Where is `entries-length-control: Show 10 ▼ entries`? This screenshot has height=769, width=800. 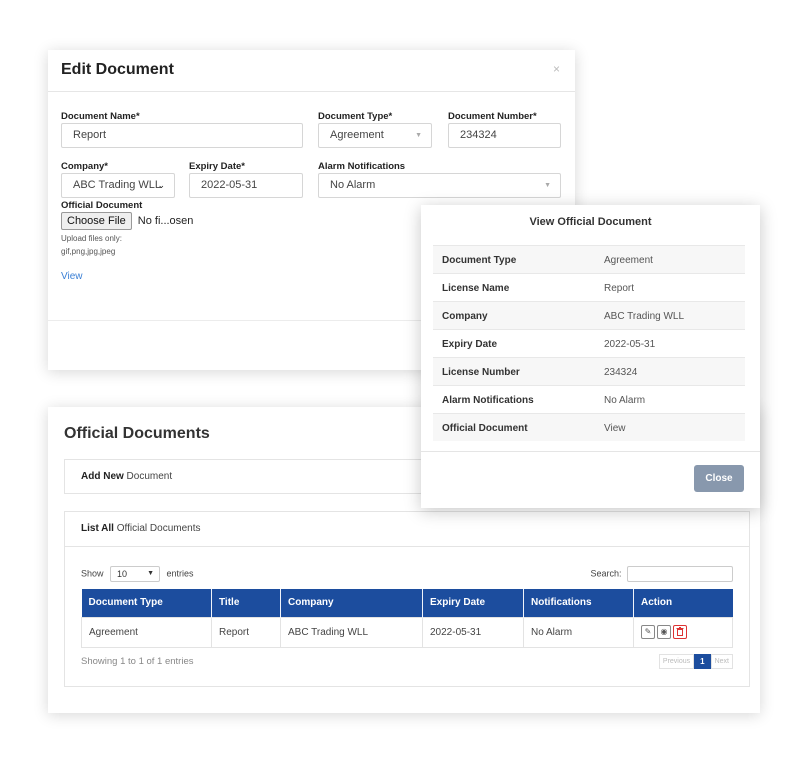 entries-length-control: Show 10 ▼ entries is located at coordinates (137, 574).